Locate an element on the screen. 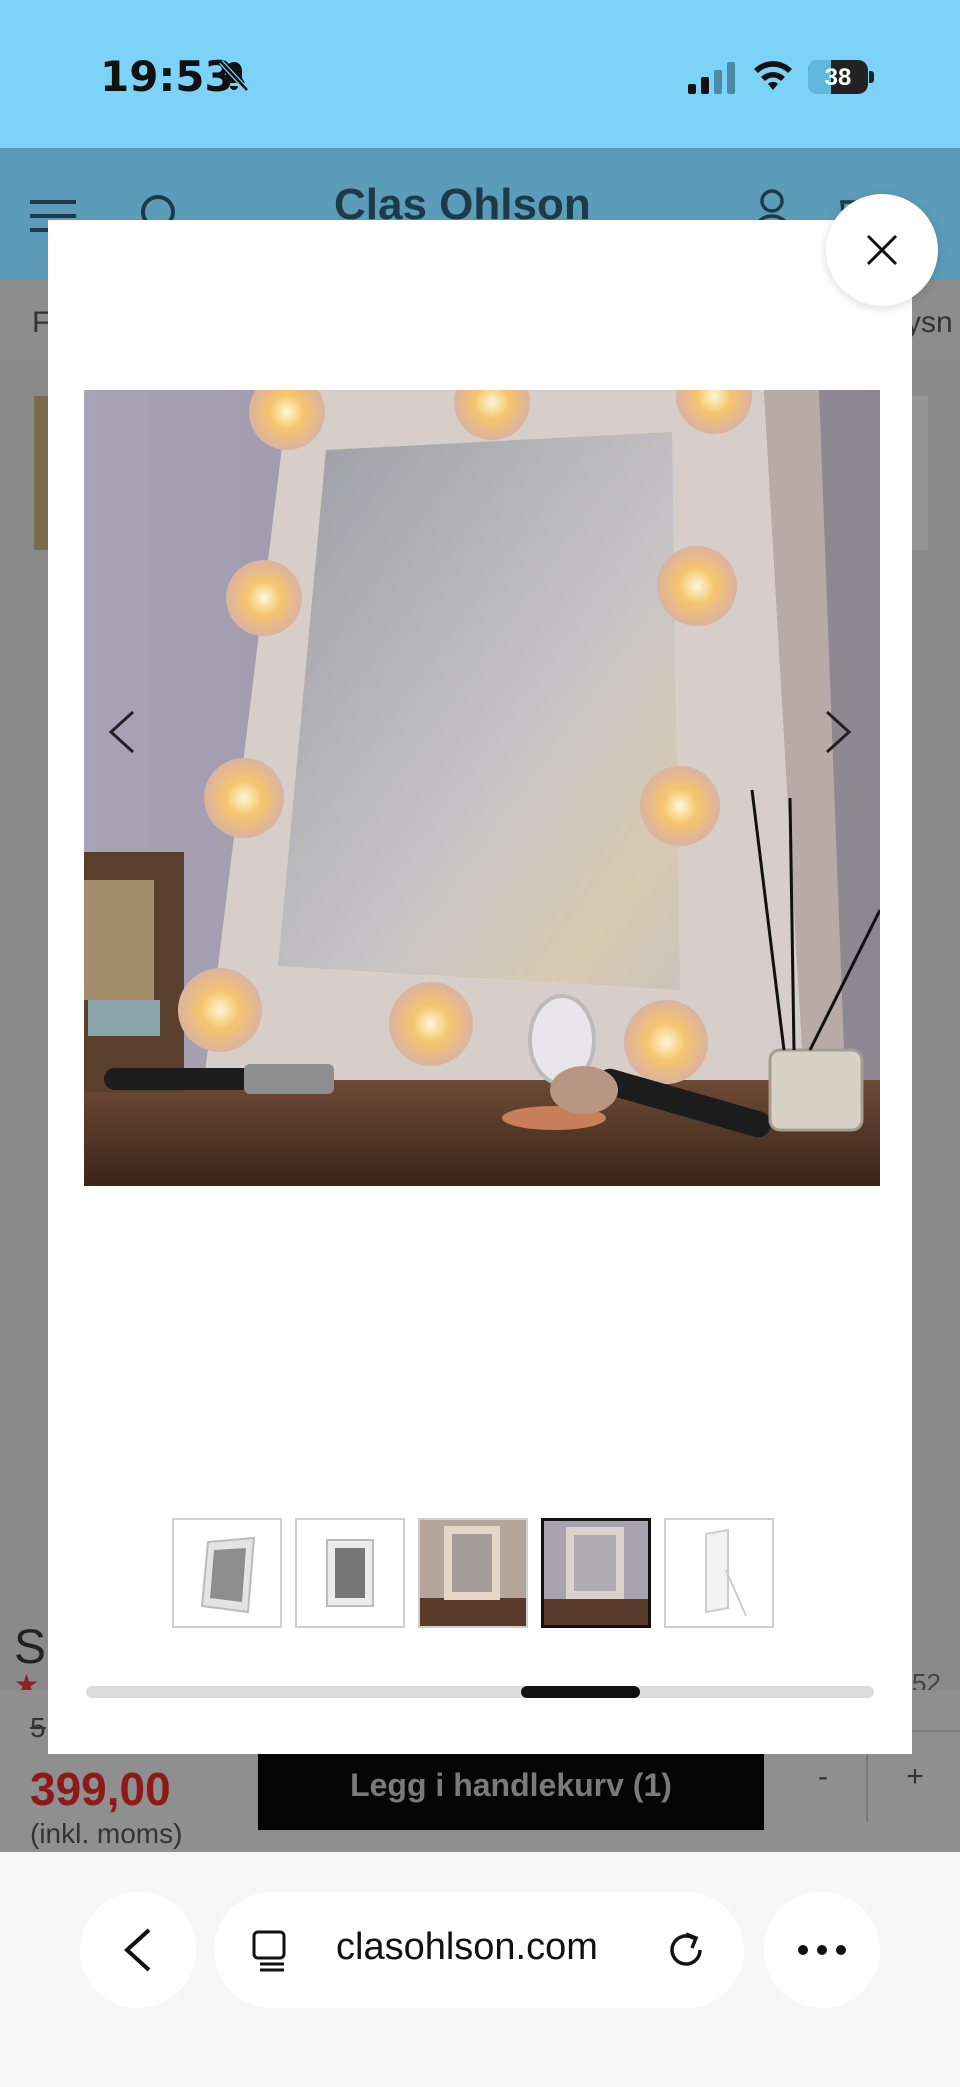 Image resolution: width=960 pixels, height=2087 pixels. close-icon is located at coordinates (882, 250).